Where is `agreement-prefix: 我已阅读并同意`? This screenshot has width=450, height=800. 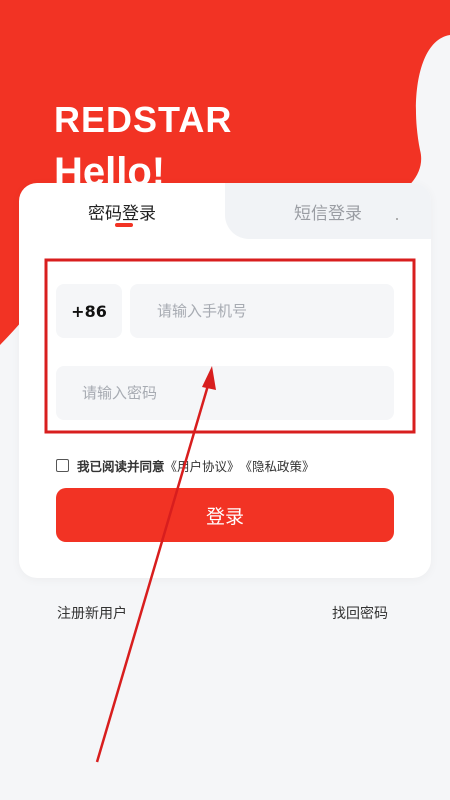 agreement-prefix: 我已阅读并同意 is located at coordinates (121, 466).